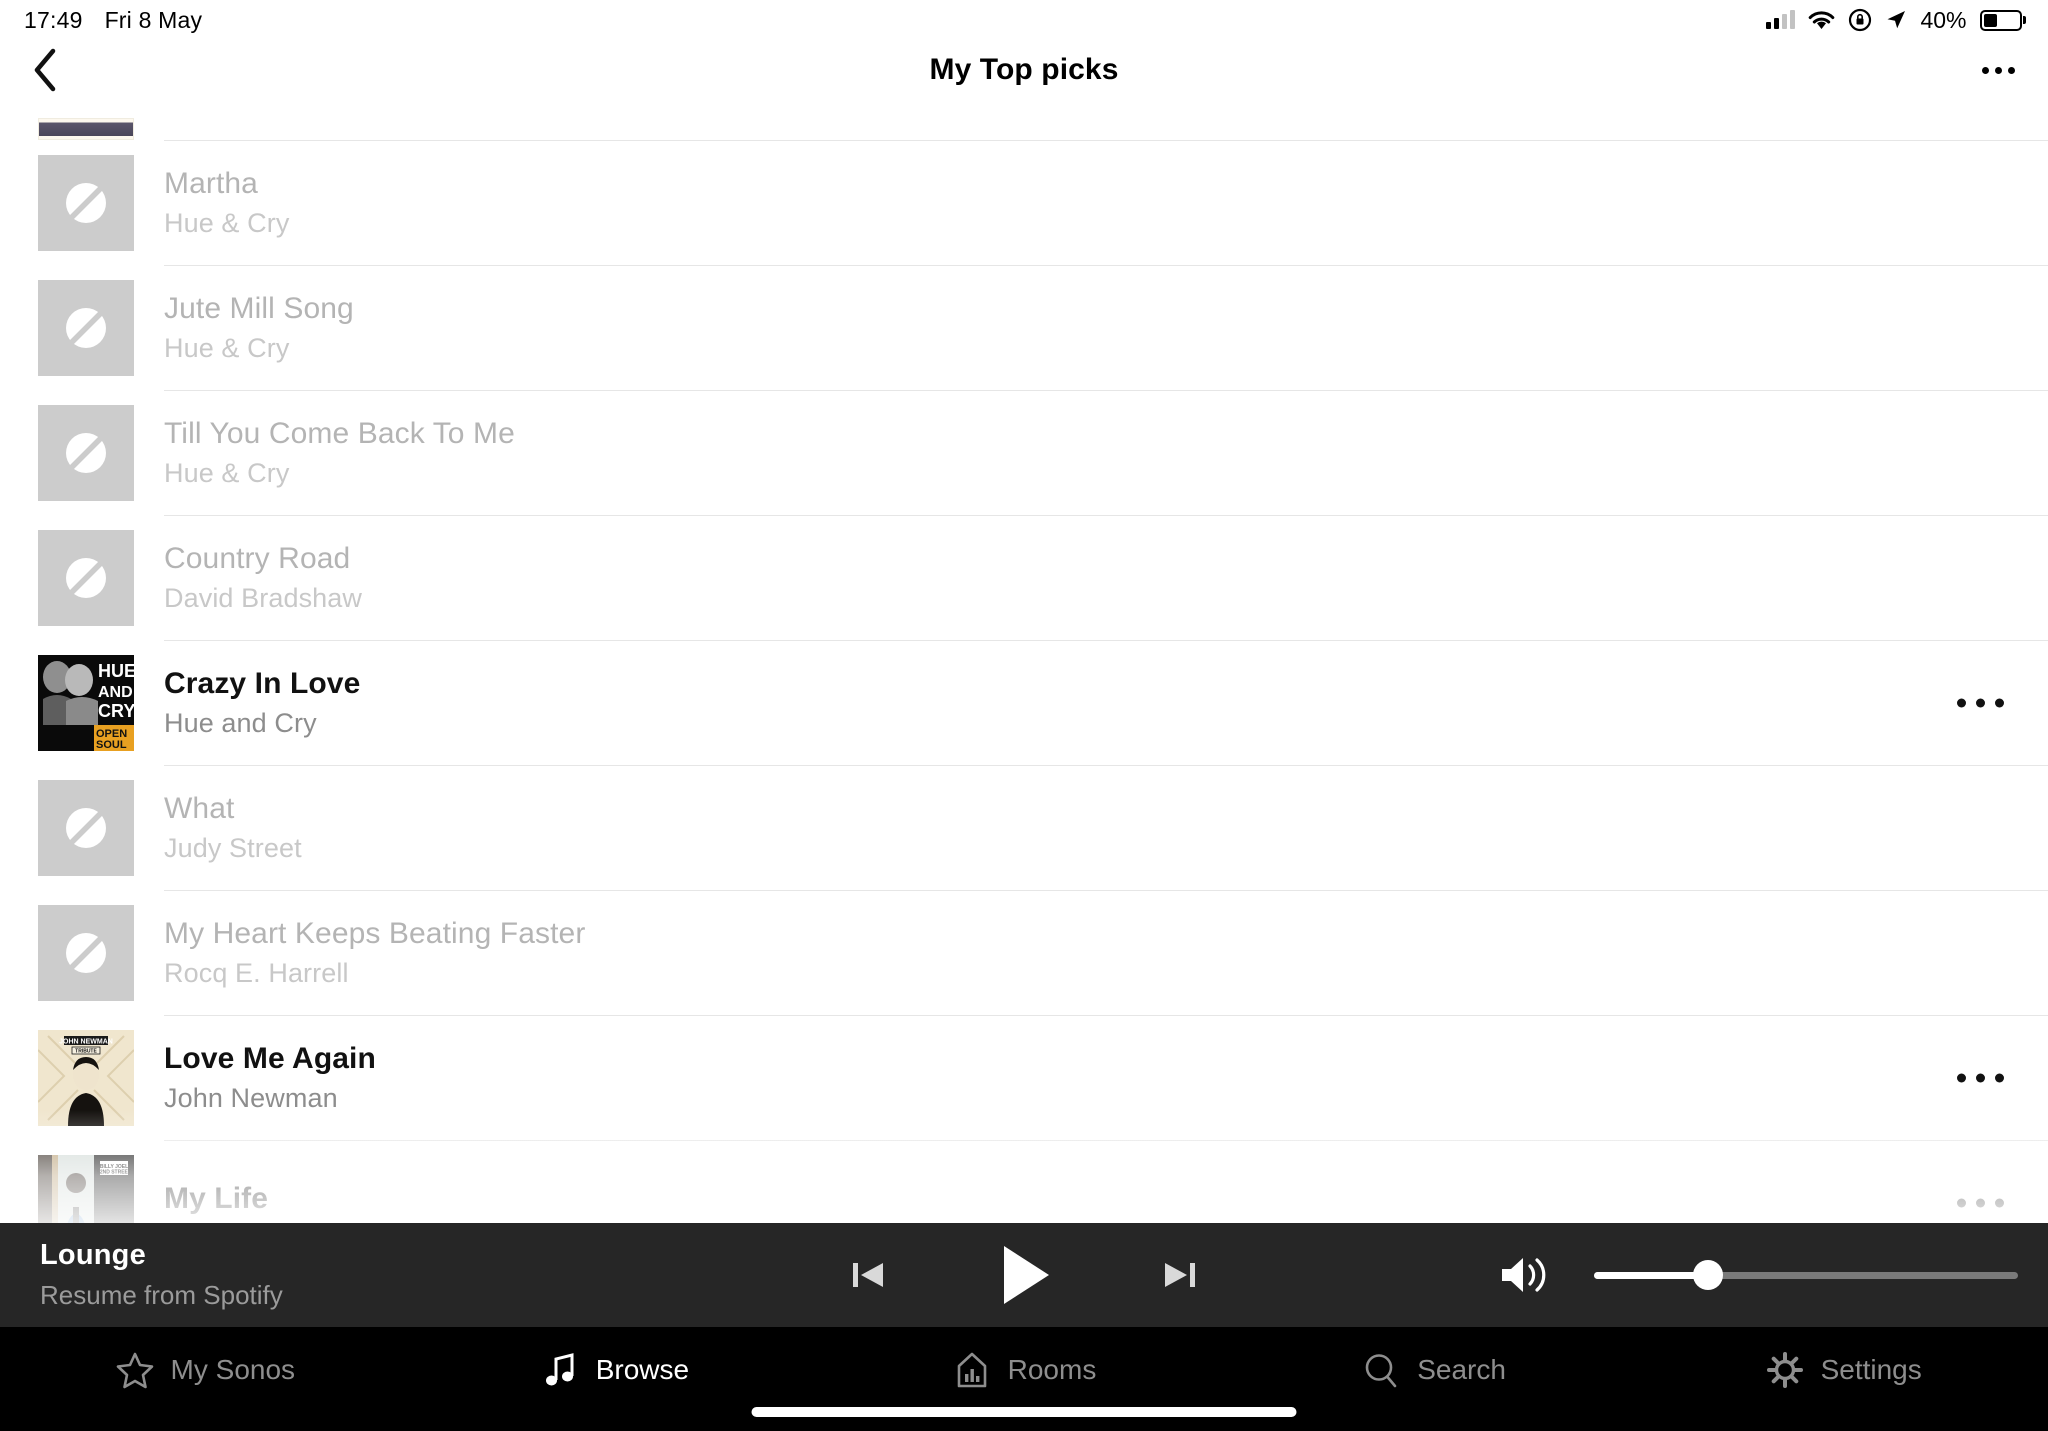 Image resolution: width=2048 pixels, height=1431 pixels. I want to click on wifi-icon, so click(1821, 20).